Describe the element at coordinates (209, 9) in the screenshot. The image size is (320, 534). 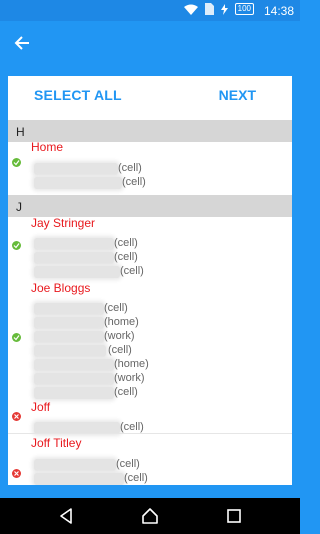
I see `sim-icon` at that location.